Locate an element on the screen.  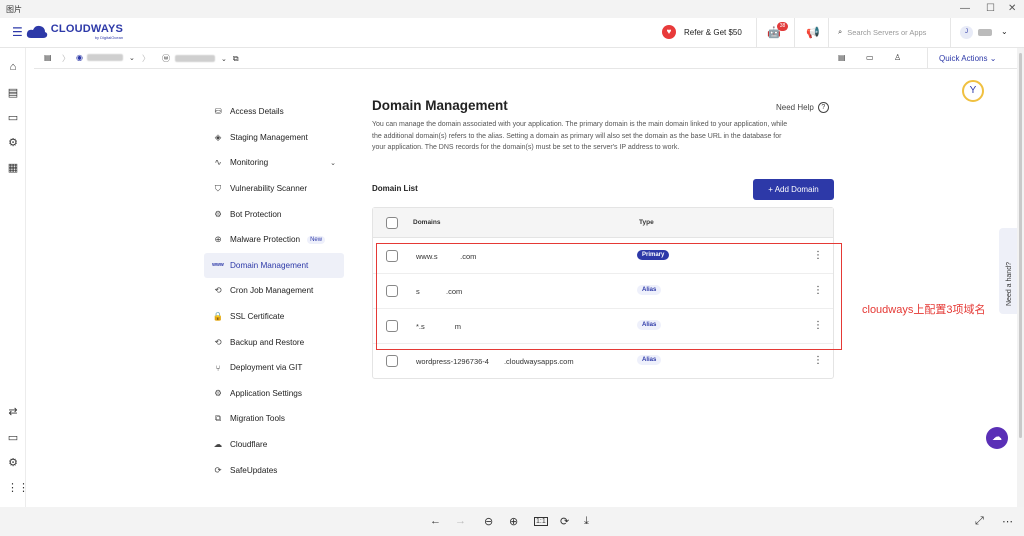
avatar: J is located at coordinates (966, 32).